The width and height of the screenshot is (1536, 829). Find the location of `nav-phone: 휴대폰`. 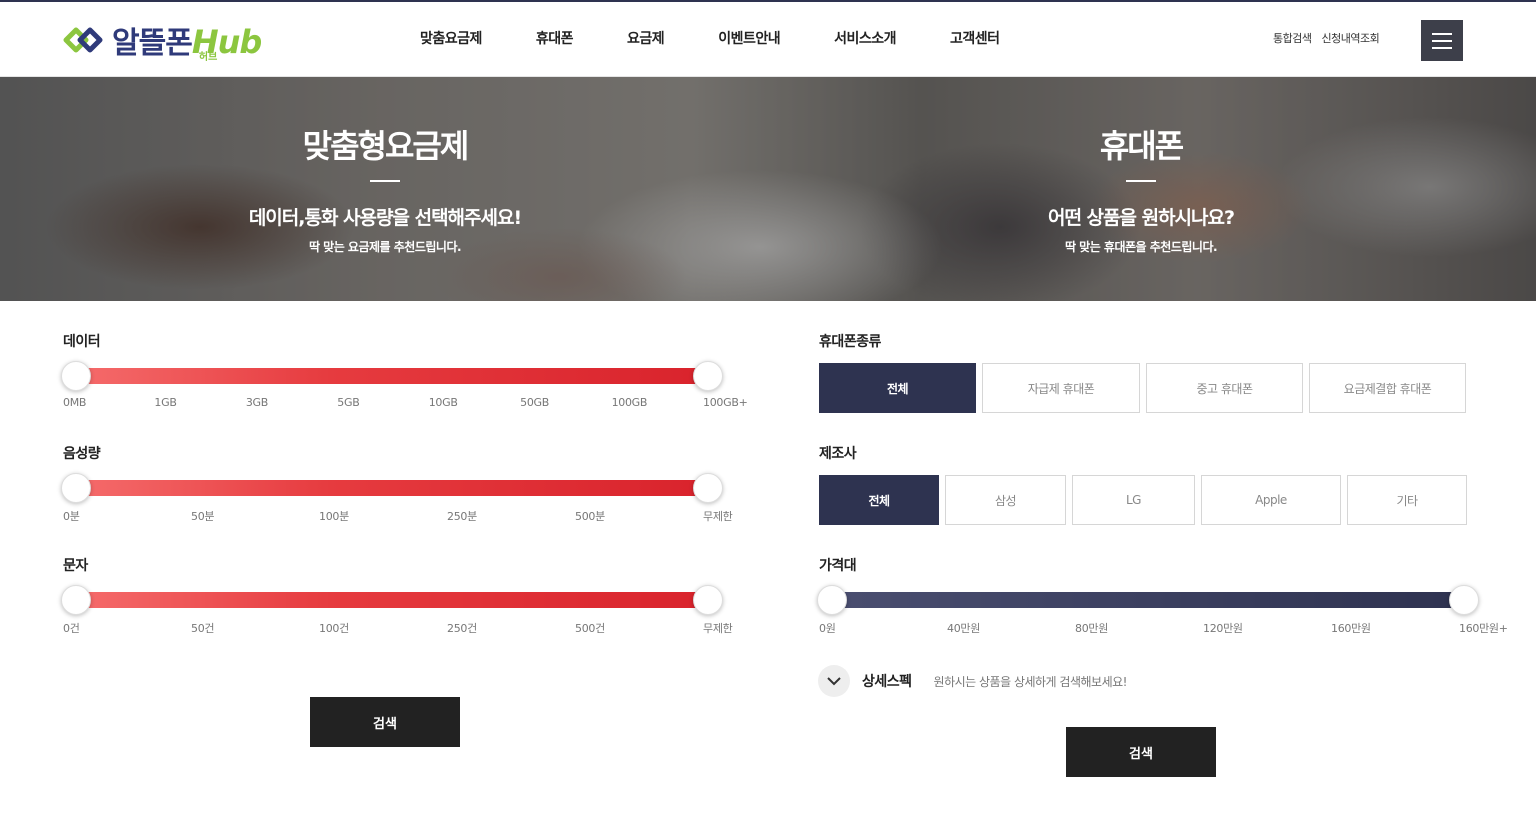

nav-phone: 휴대폰 is located at coordinates (555, 38).